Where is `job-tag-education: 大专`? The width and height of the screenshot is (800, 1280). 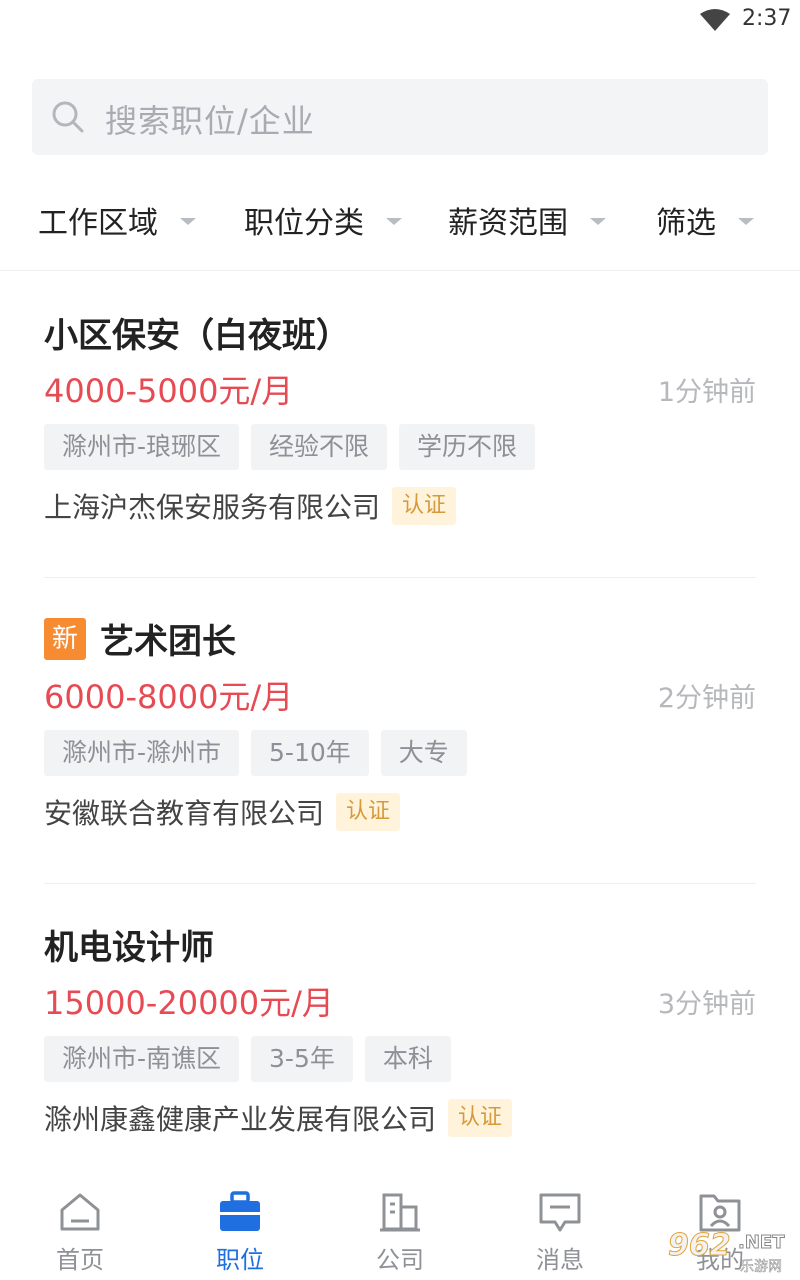 job-tag-education: 大专 is located at coordinates (423, 753).